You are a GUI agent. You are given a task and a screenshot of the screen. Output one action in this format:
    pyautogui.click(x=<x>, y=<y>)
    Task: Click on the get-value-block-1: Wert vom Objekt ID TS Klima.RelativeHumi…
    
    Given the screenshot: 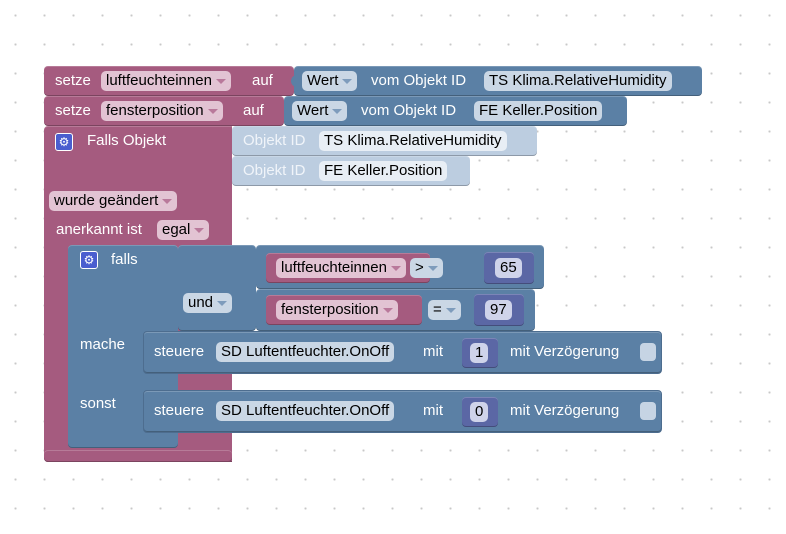 What is the action you would take?
    pyautogui.click(x=496, y=81)
    